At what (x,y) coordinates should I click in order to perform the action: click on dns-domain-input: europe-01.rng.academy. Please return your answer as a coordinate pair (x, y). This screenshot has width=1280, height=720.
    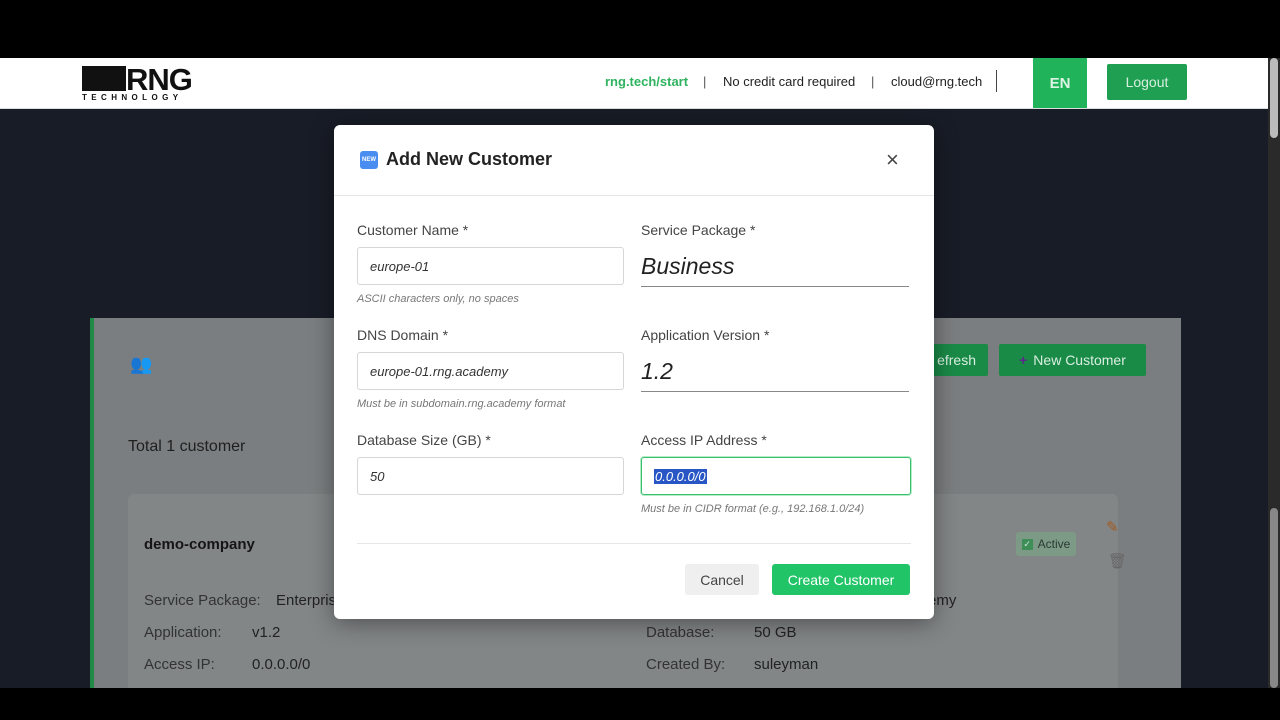
    Looking at the image, I should click on (490, 371).